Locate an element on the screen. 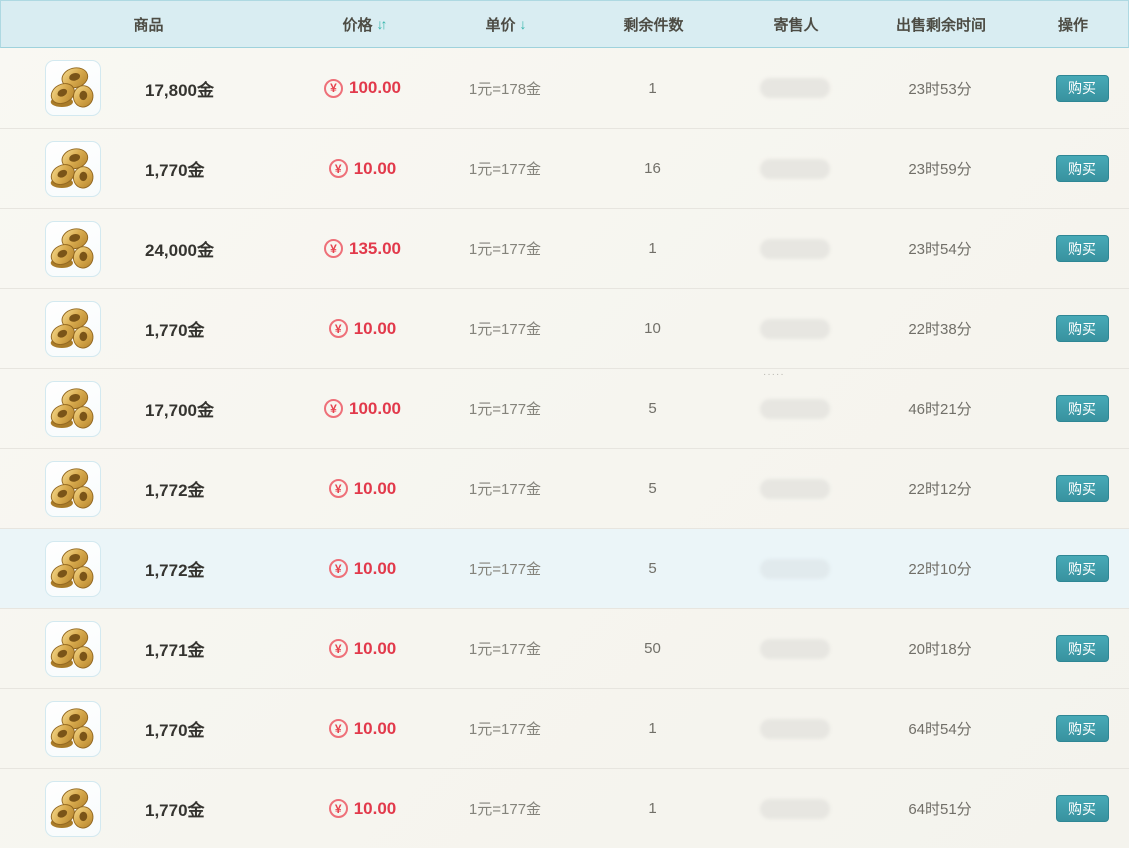 Image resolution: width=1129 pixels, height=848 pixels. product-amount: 17,800金 is located at coordinates (179, 90).